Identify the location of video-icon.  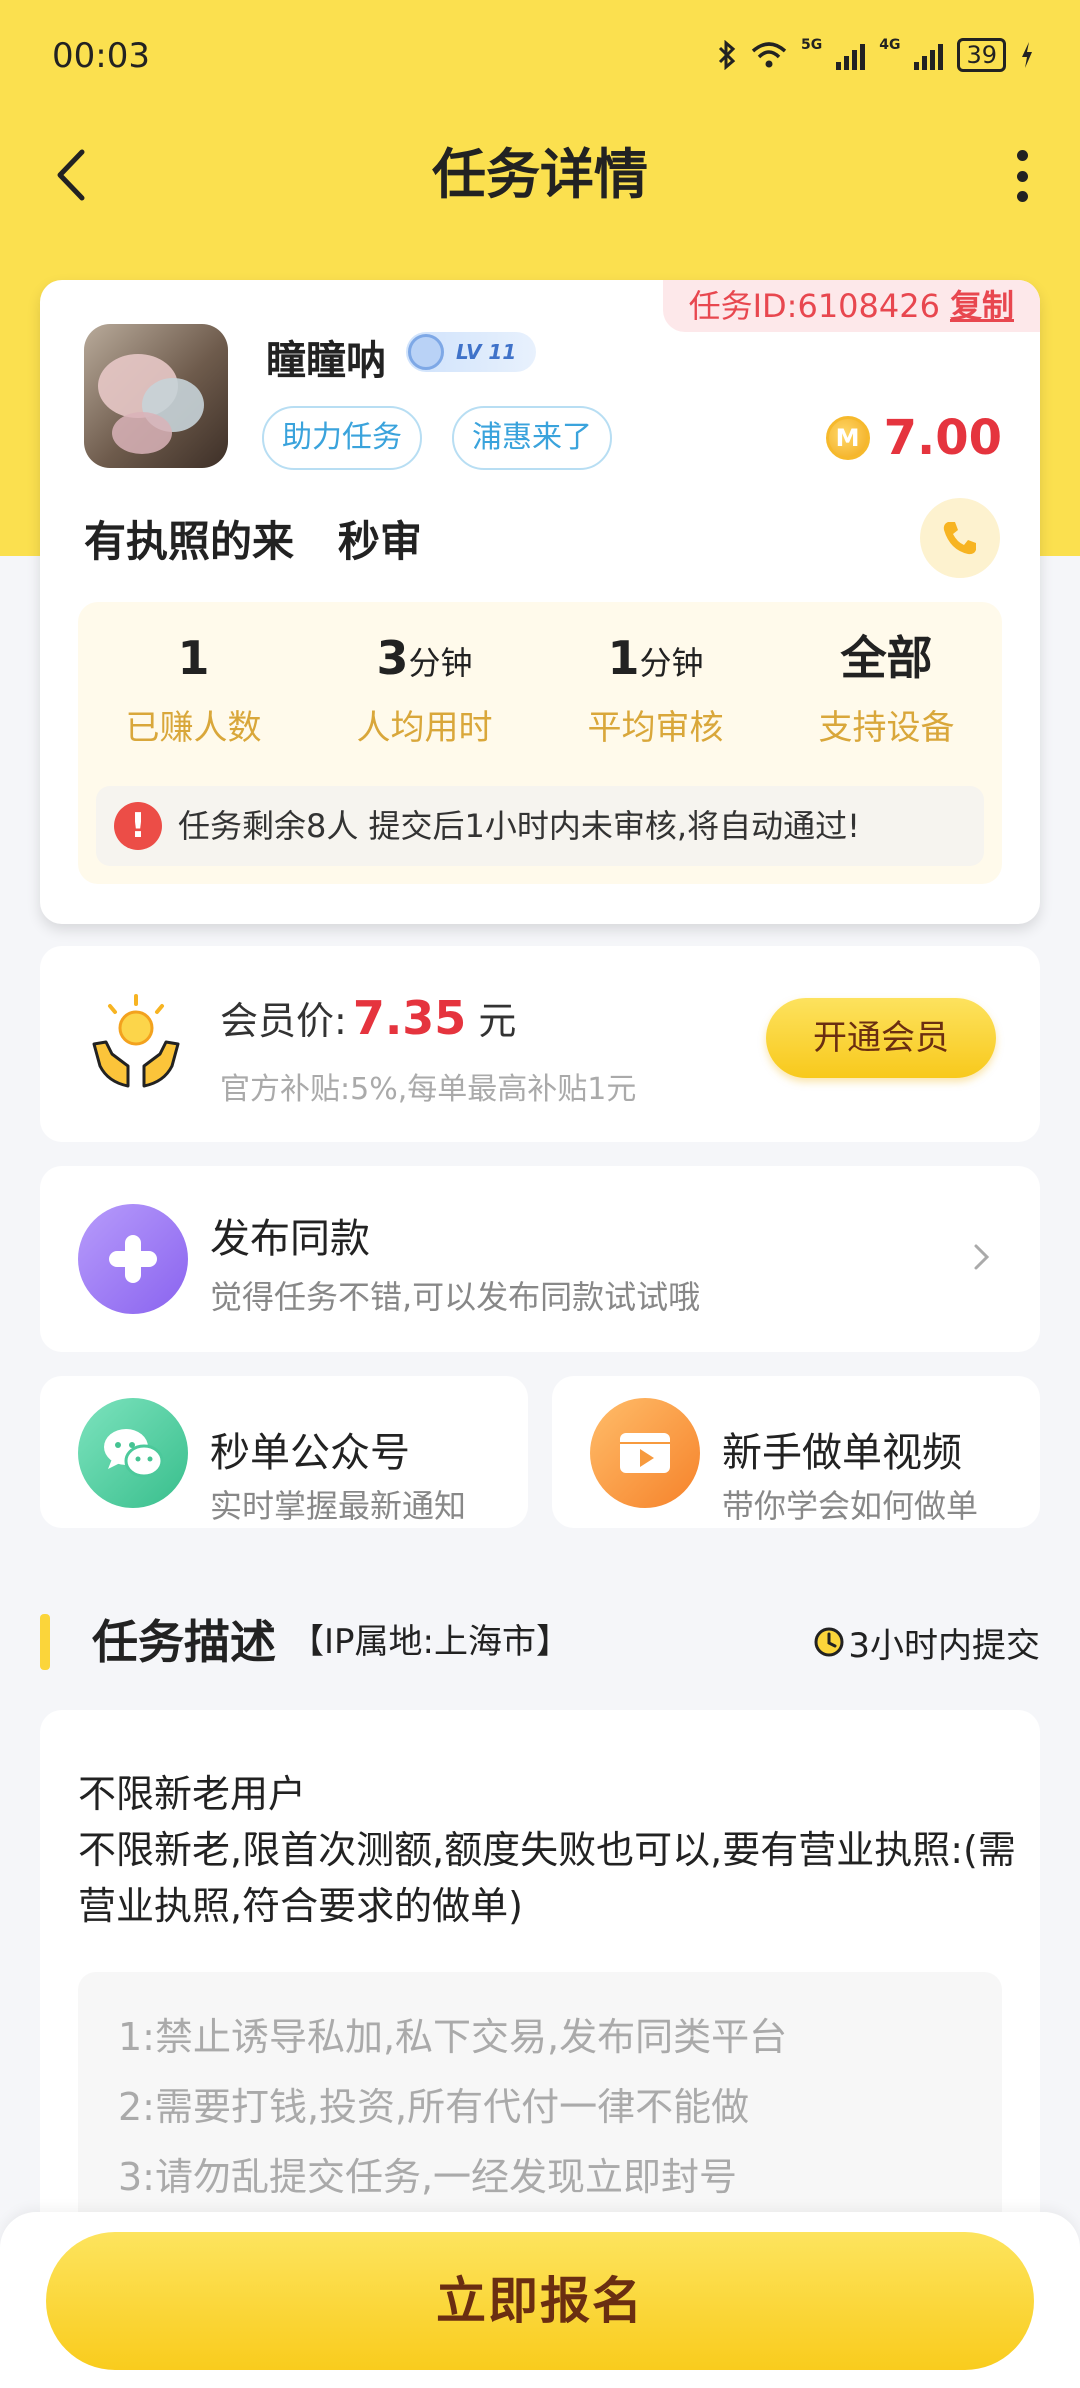
(645, 1453).